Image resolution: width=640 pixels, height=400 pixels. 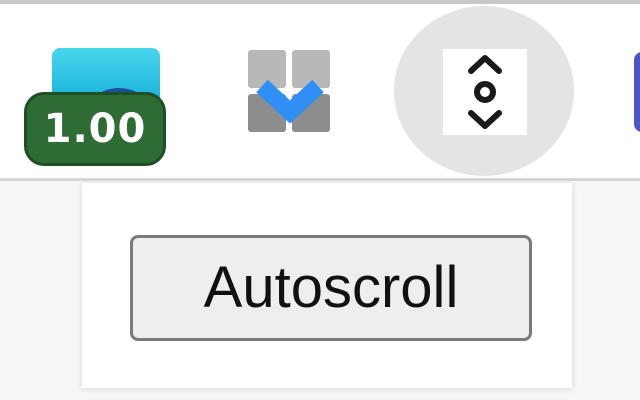 What do you see at coordinates (95, 129) in the screenshot?
I see `extension-badge: 1.00` at bounding box center [95, 129].